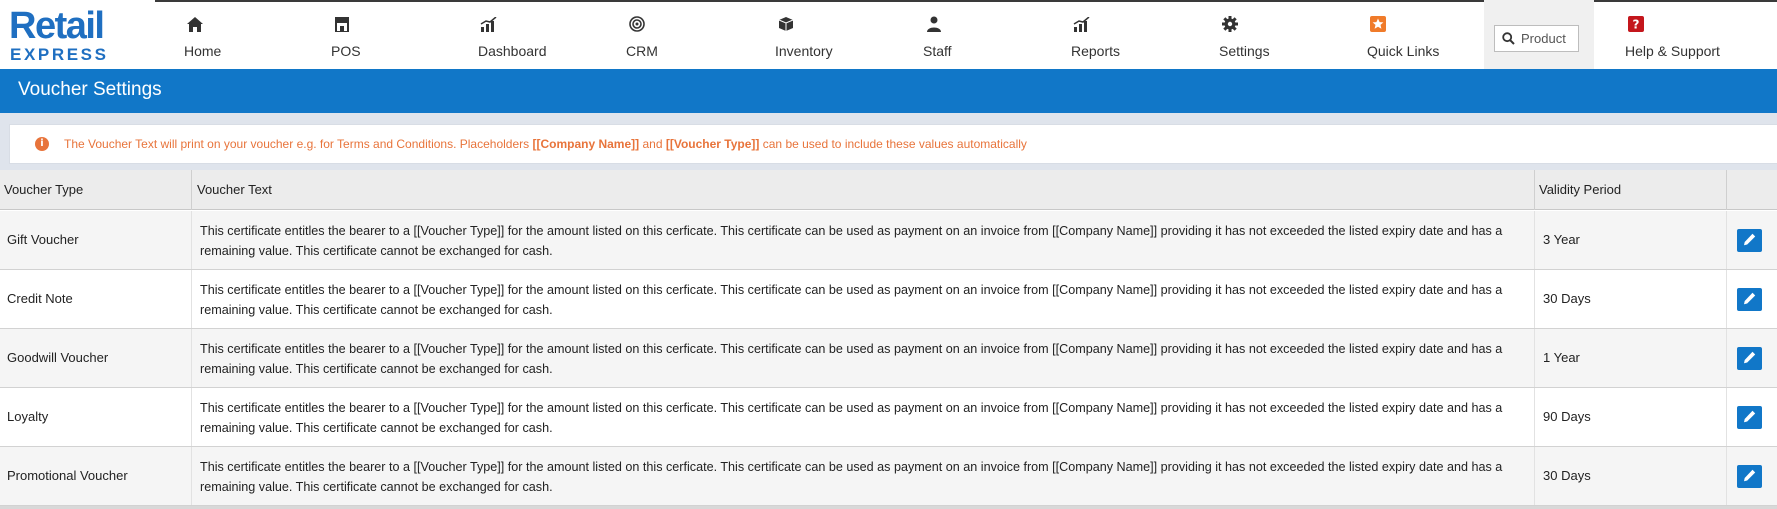 The height and width of the screenshot is (509, 1777). What do you see at coordinates (934, 24) in the screenshot?
I see `user-icon` at bounding box center [934, 24].